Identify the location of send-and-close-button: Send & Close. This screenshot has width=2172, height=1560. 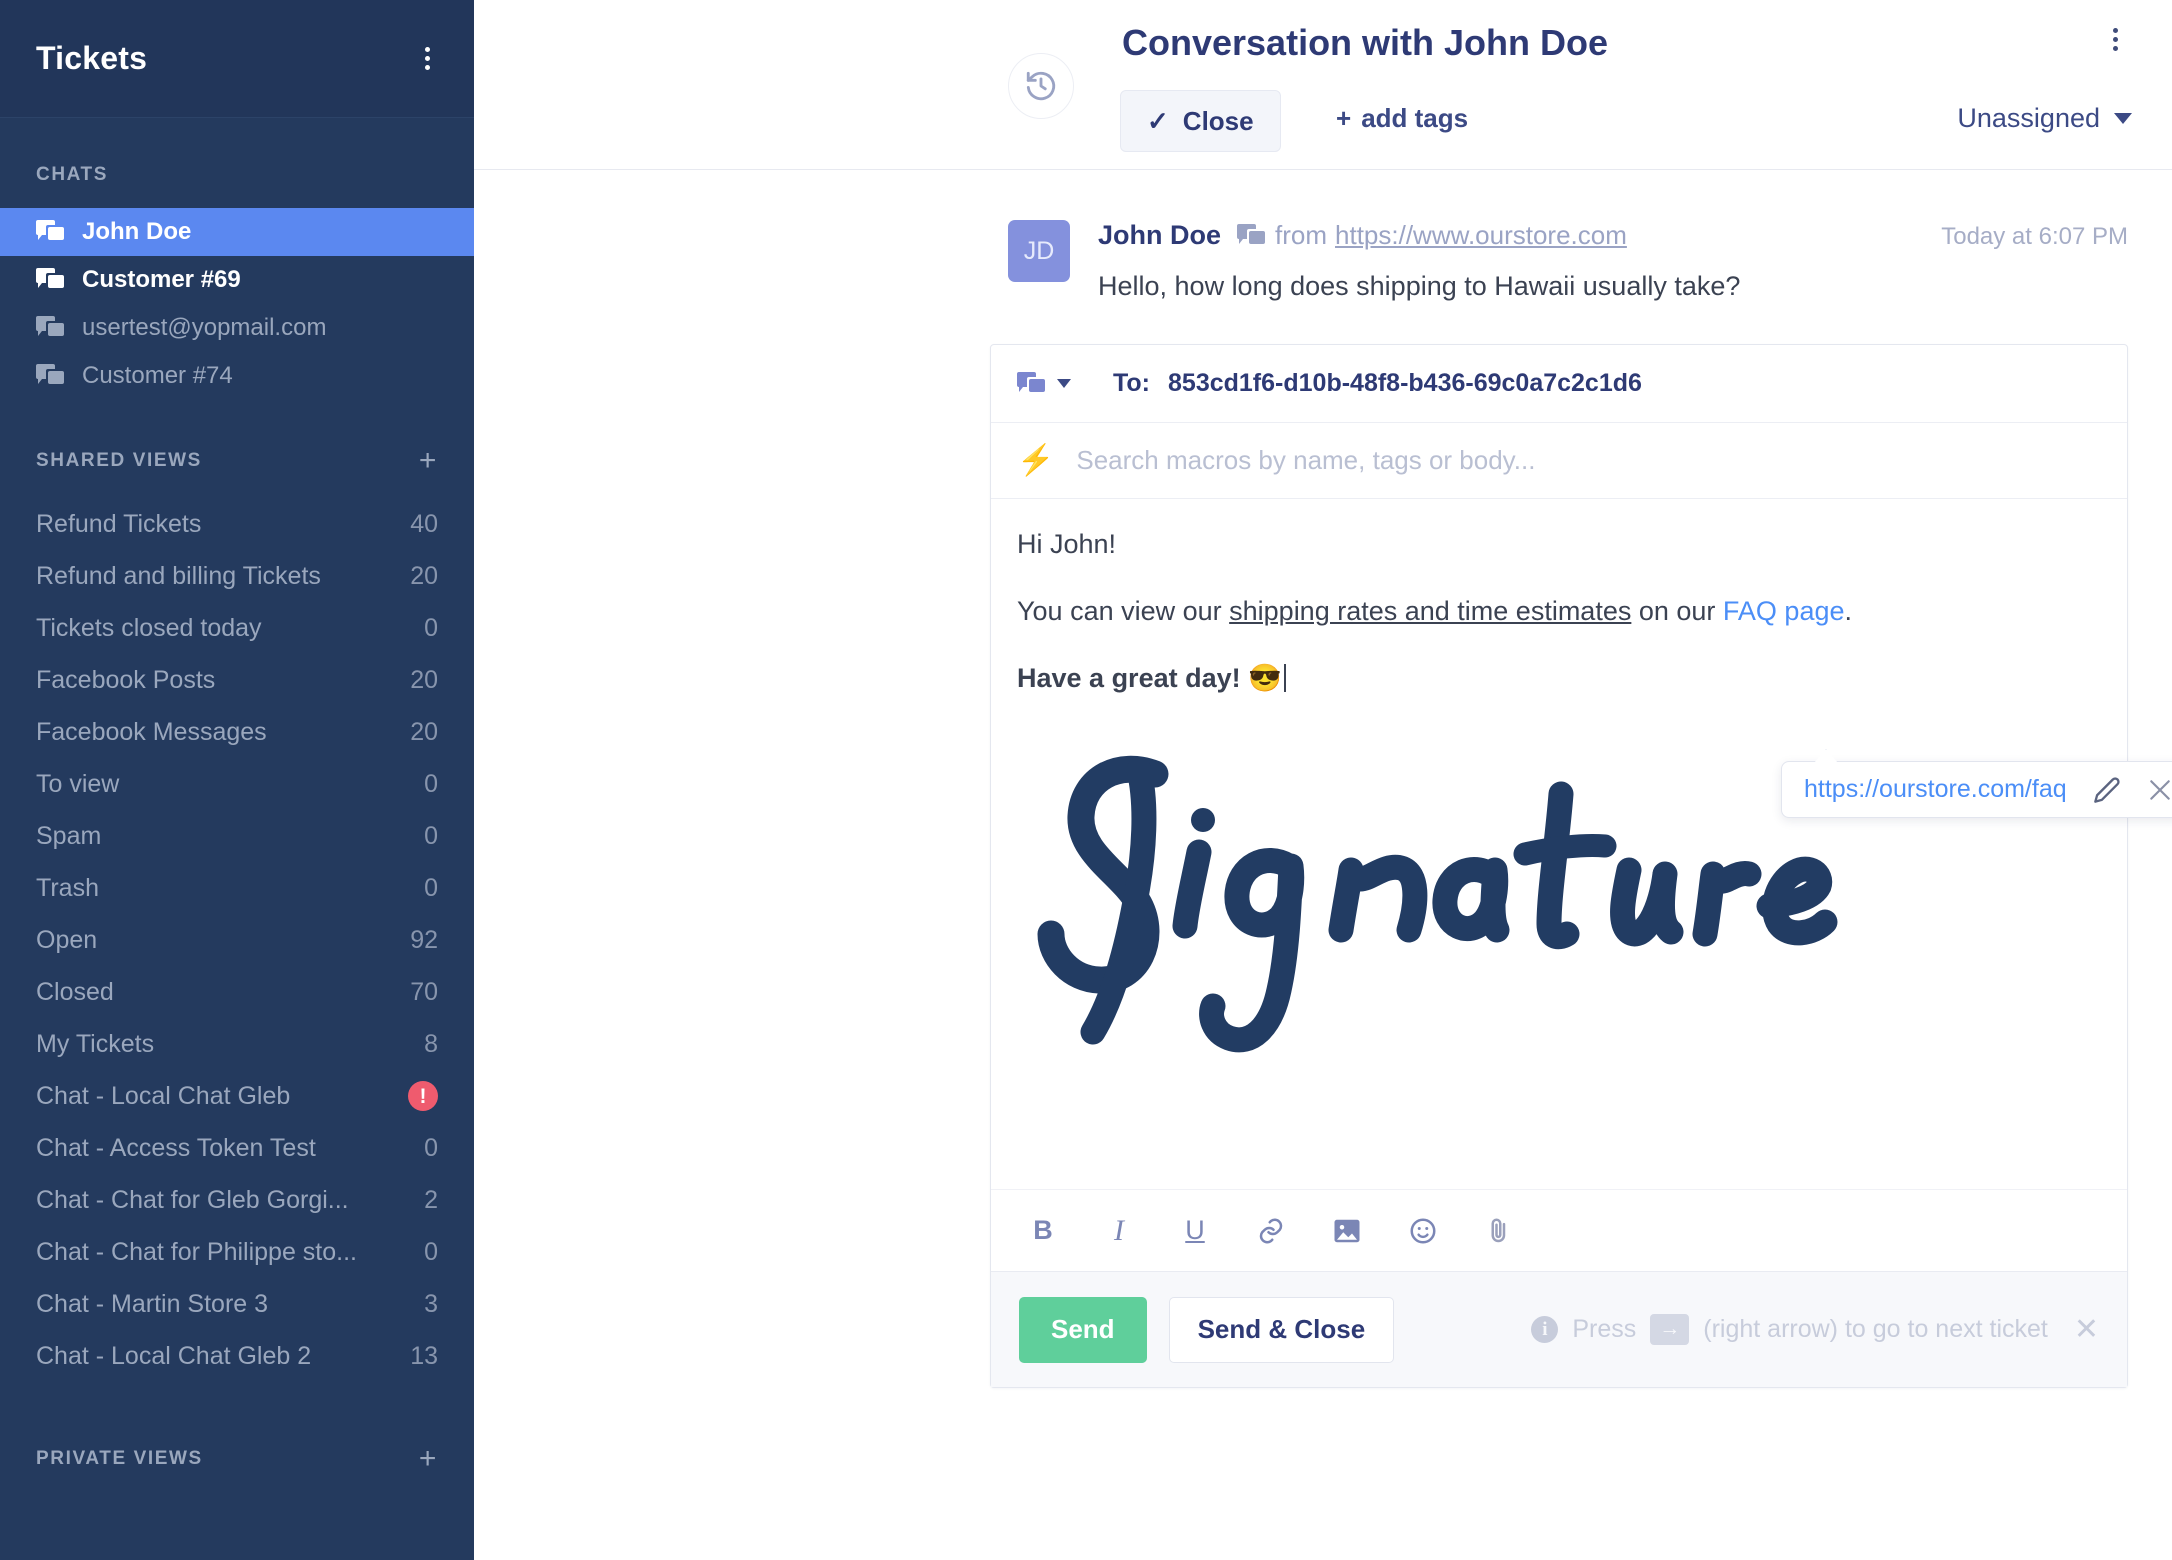
(1281, 1329).